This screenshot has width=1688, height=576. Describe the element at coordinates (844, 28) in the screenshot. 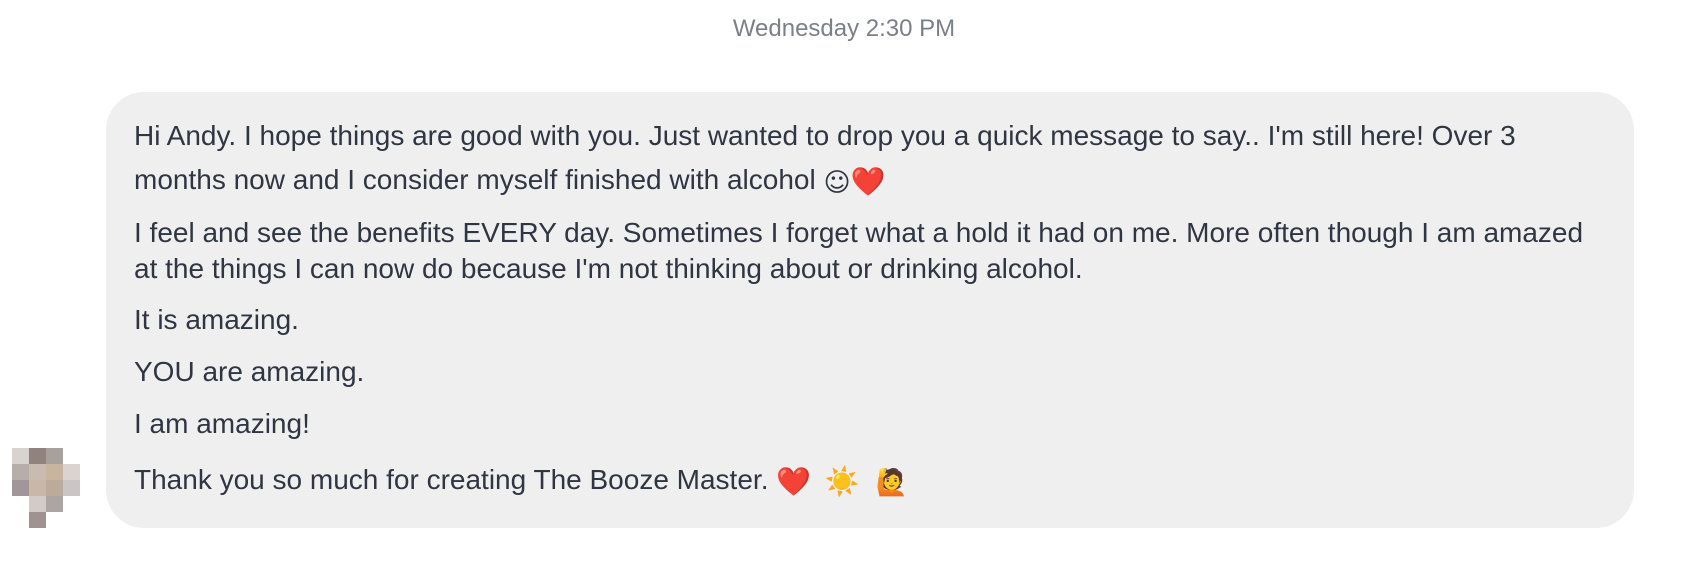

I see `message-timestamp: Wednesday 2:30 PM` at that location.